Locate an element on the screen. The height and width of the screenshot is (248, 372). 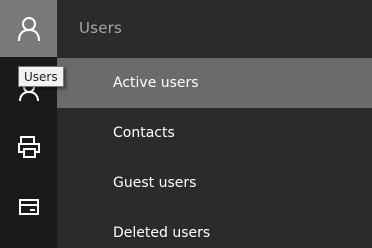
nav-item-label: Contacts is located at coordinates (144, 133).